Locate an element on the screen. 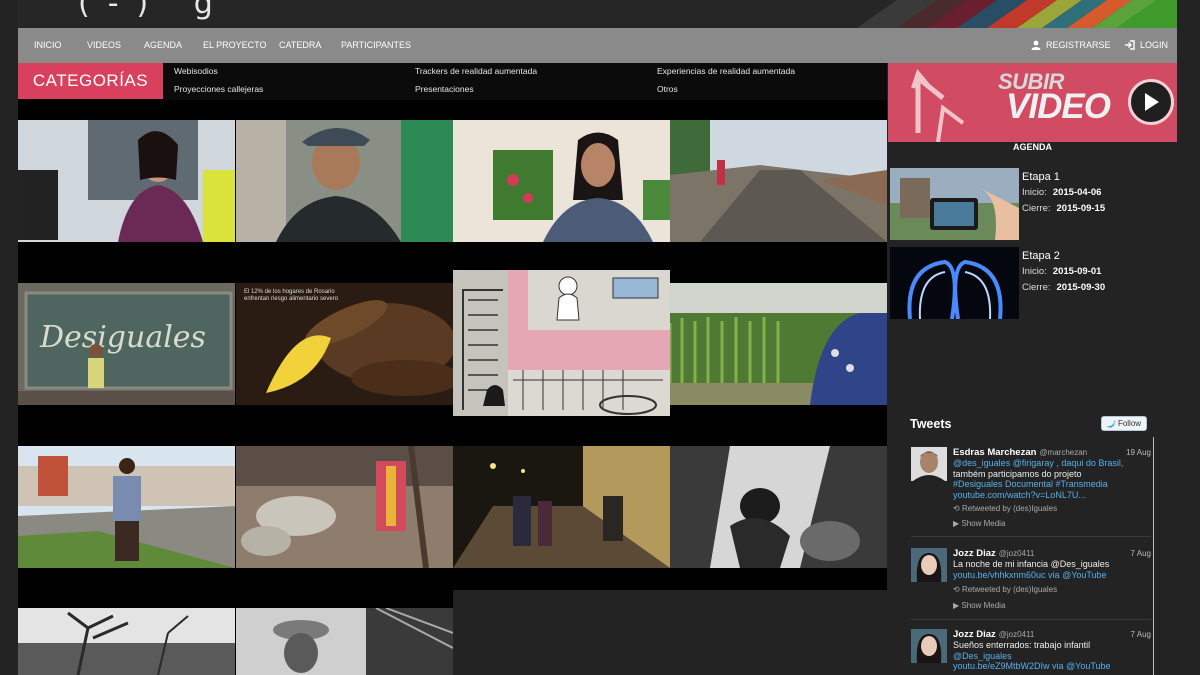  retweet-info: ⟲ Retweeted by (des)Iguales is located at coordinates (1005, 589).